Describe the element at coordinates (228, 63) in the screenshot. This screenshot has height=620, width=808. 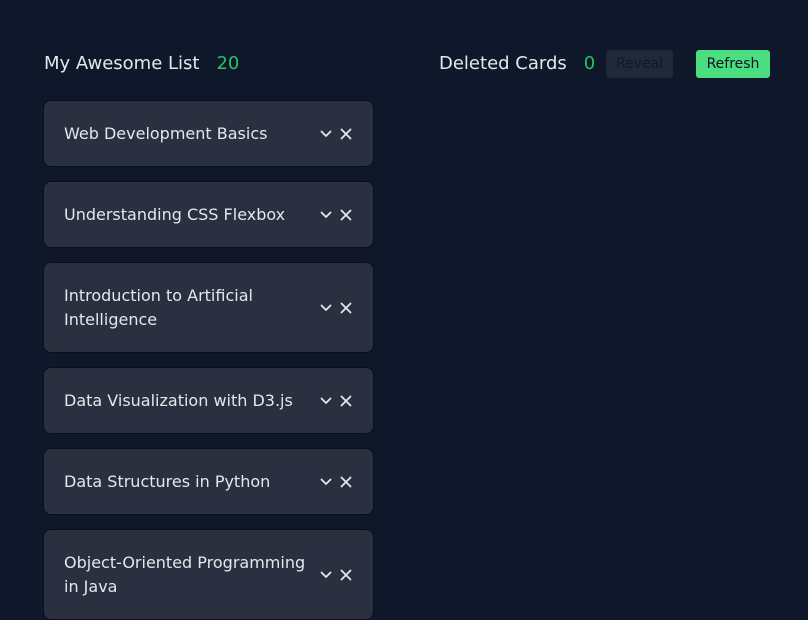
I see `list-count: 20` at that location.